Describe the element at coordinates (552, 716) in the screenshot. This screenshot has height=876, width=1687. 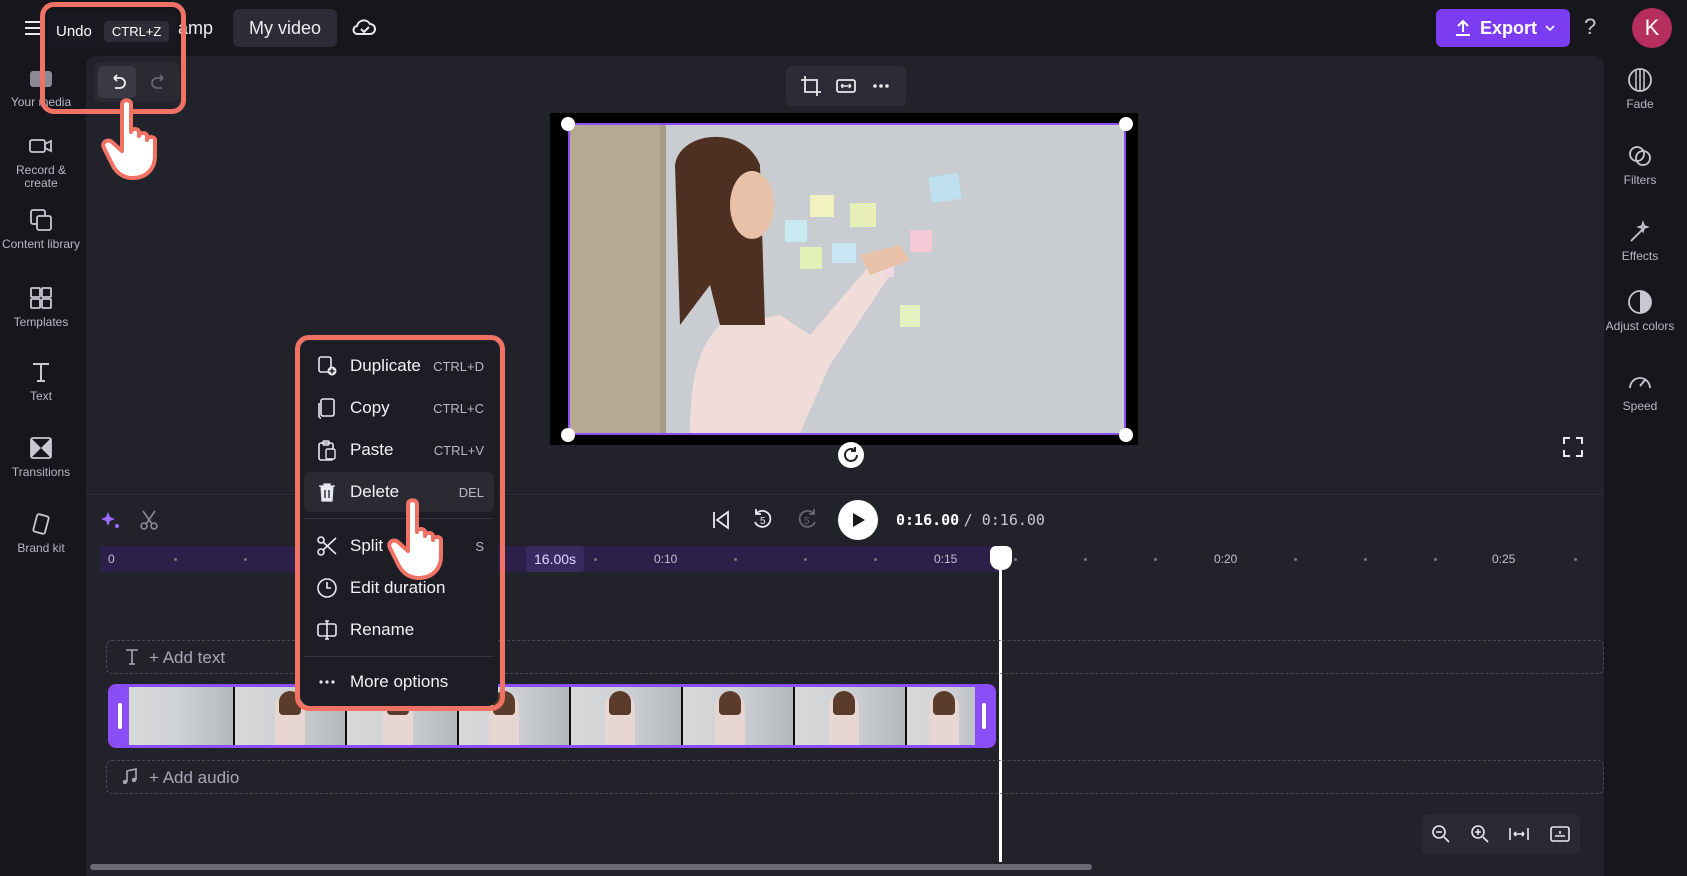
I see `video-clip` at that location.